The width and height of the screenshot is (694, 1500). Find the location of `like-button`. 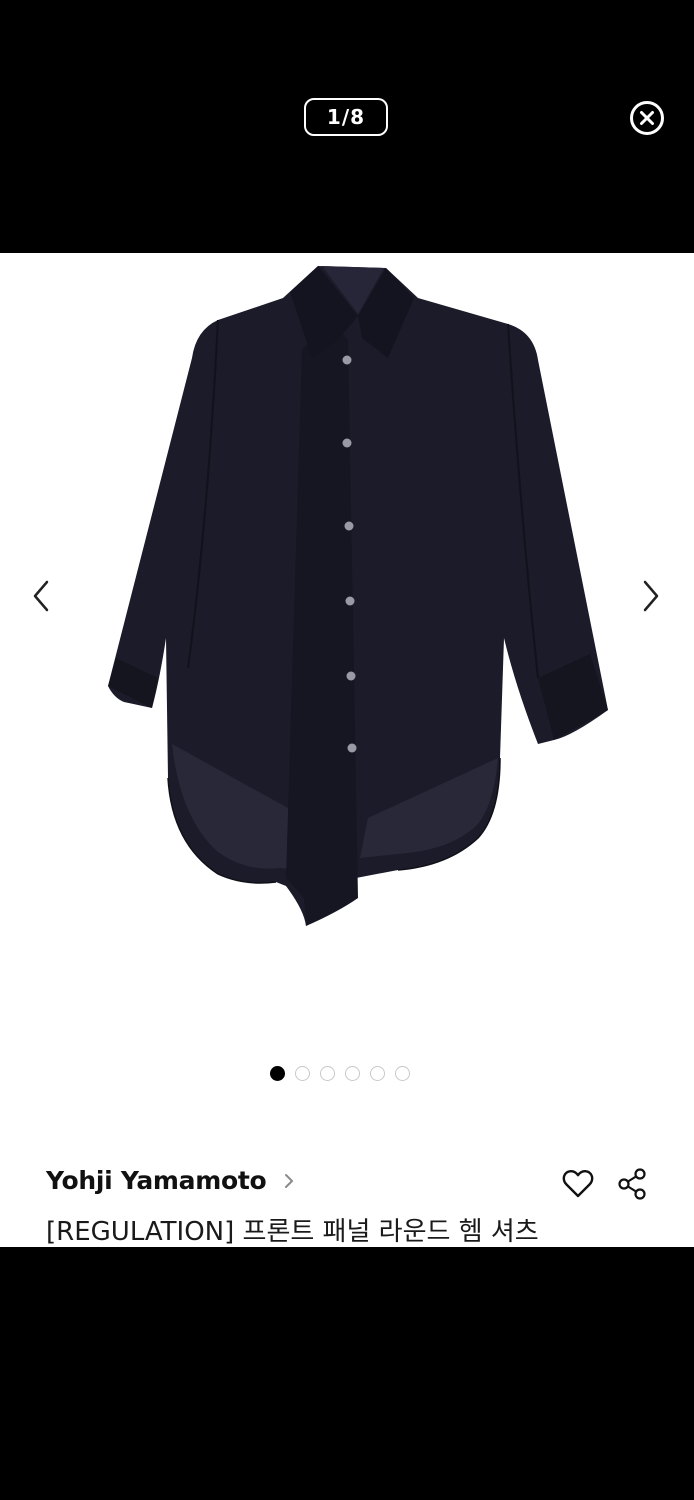

like-button is located at coordinates (578, 1184).